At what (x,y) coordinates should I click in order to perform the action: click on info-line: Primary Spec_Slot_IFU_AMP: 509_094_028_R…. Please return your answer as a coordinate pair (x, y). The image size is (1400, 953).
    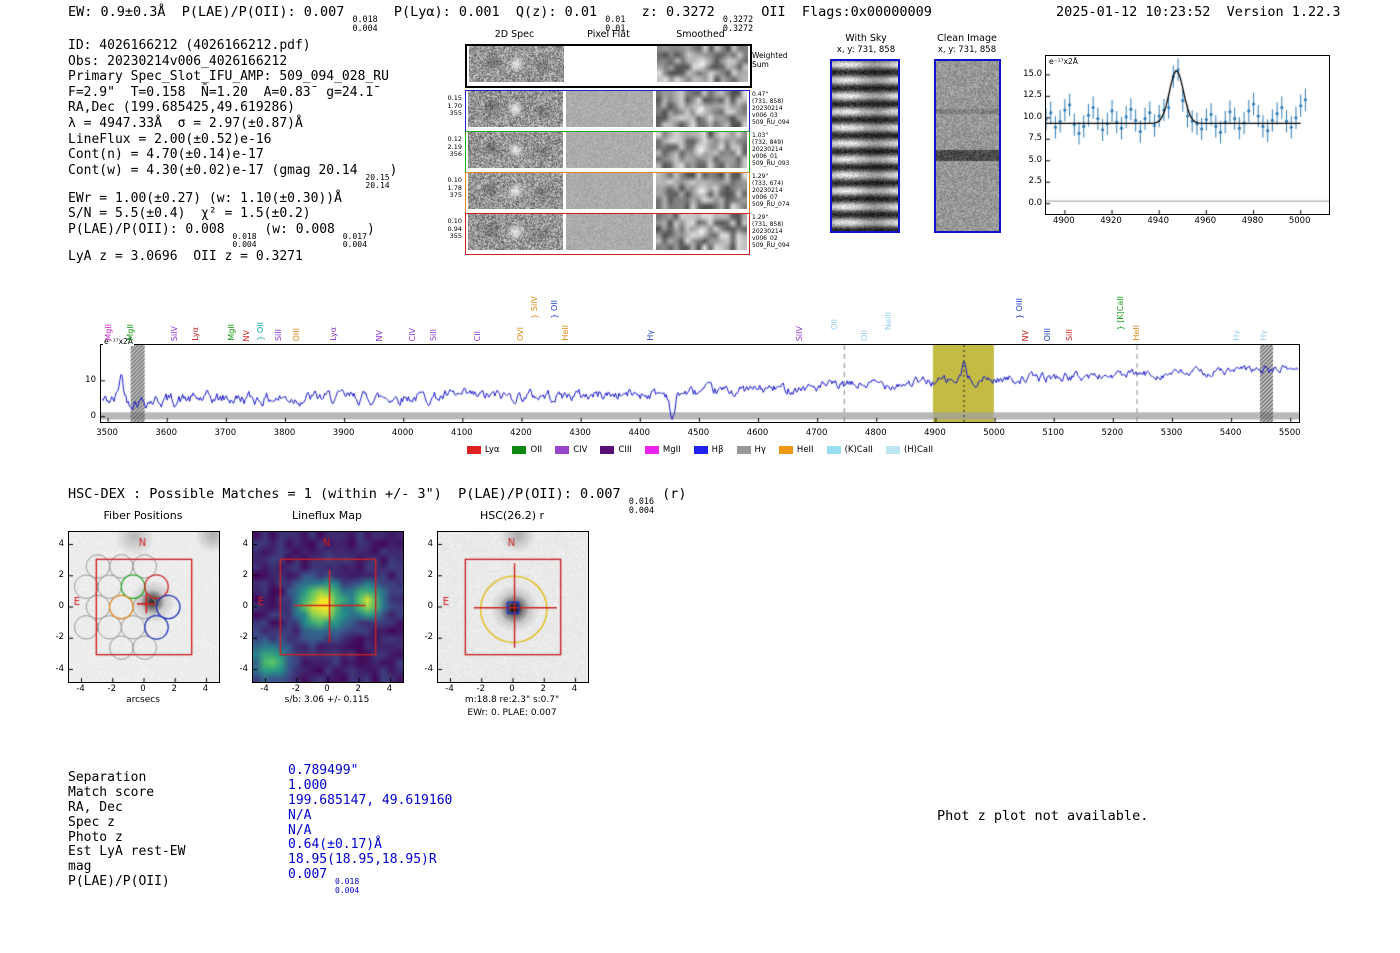
    Looking at the image, I should click on (228, 77).